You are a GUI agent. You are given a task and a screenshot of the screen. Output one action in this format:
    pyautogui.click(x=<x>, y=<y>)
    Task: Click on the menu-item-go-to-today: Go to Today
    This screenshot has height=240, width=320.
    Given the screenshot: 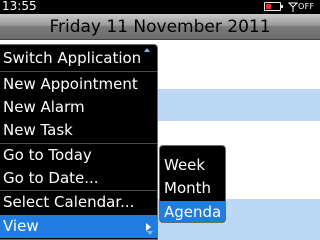 What is the action you would take?
    pyautogui.click(x=78, y=155)
    